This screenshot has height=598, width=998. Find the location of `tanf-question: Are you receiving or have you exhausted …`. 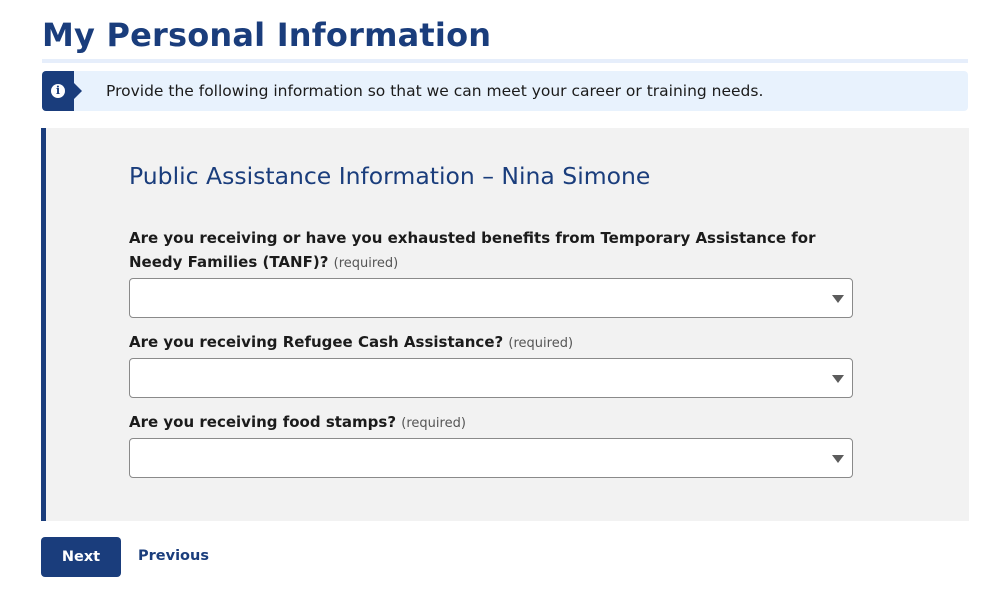

tanf-question: Are you receiving or have you exhausted … is located at coordinates (472, 250).